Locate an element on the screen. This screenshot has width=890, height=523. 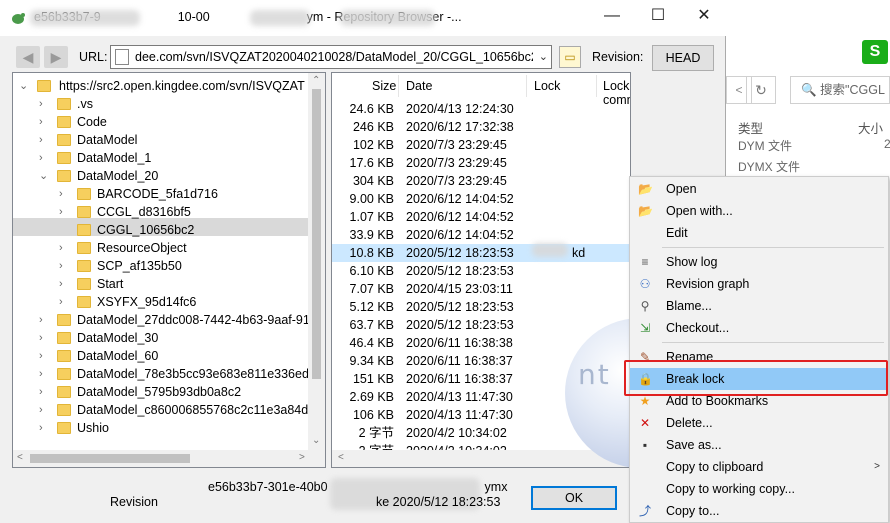
minimize-button: — is located at coordinates (612, 16).